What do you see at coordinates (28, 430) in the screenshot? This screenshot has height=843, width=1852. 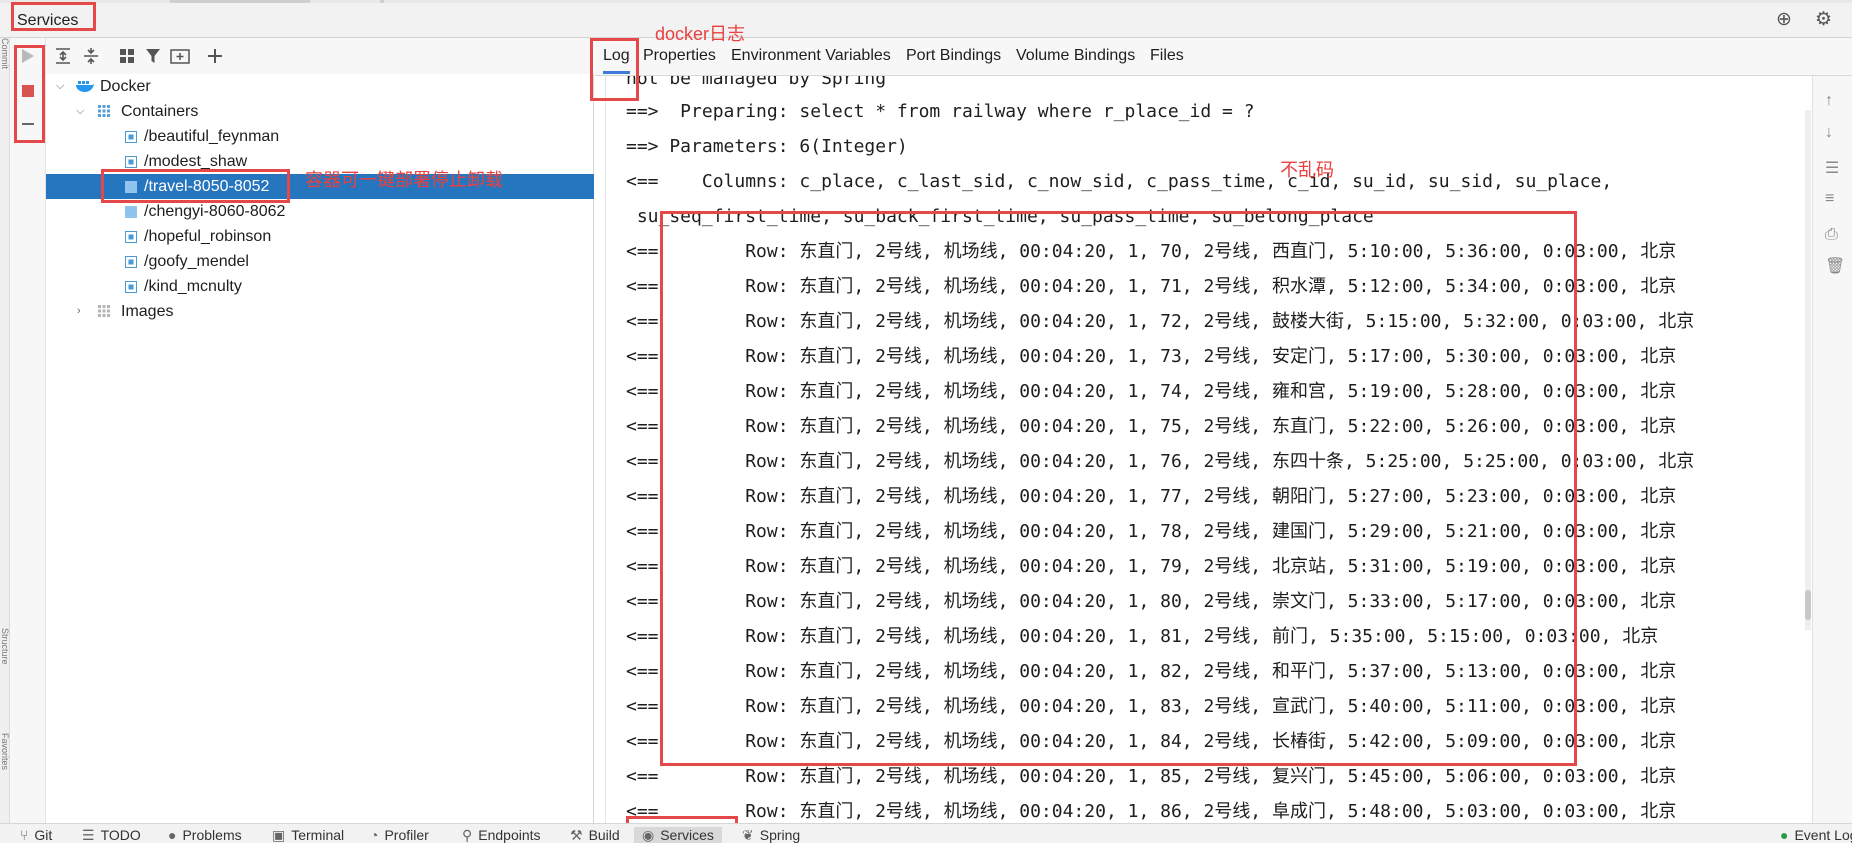 I see `container-action-toolbar` at bounding box center [28, 430].